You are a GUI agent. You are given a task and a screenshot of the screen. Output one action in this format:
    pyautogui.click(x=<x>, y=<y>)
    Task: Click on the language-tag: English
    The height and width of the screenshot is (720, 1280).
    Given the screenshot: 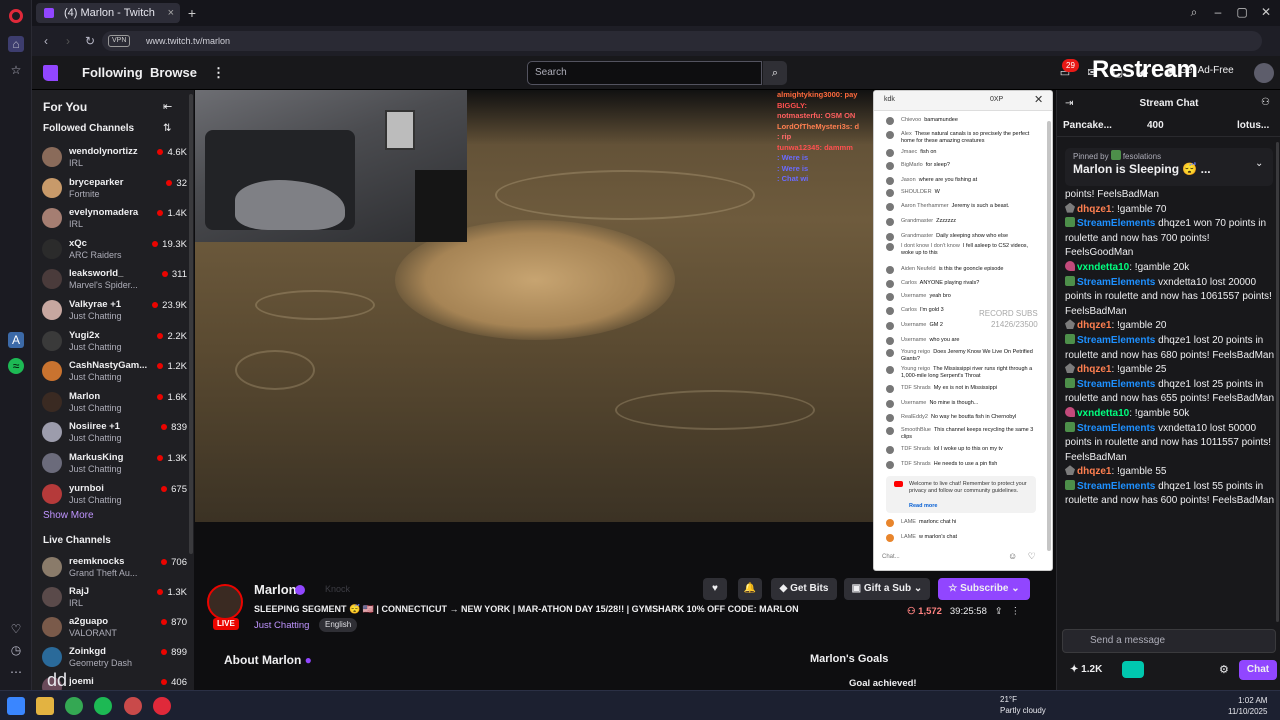 What is the action you would take?
    pyautogui.click(x=338, y=625)
    